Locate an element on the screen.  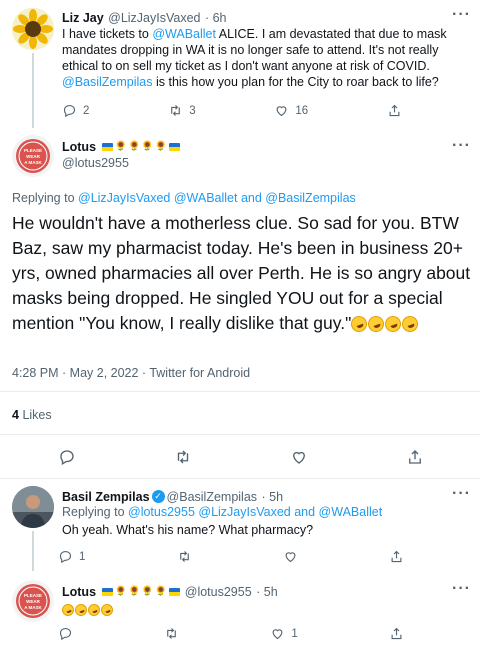
likes-count-link: 4 Likes is located at coordinates (32, 415).